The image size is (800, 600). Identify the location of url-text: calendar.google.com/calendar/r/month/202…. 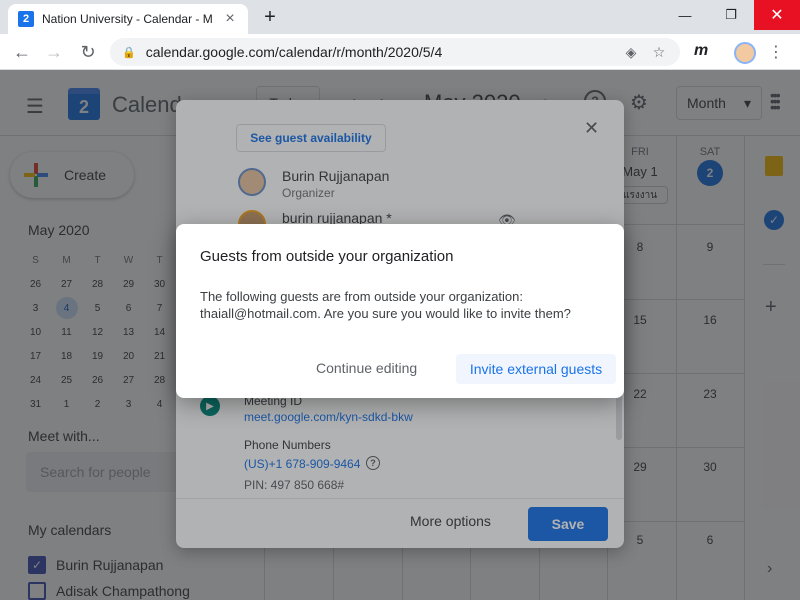
(379, 52).